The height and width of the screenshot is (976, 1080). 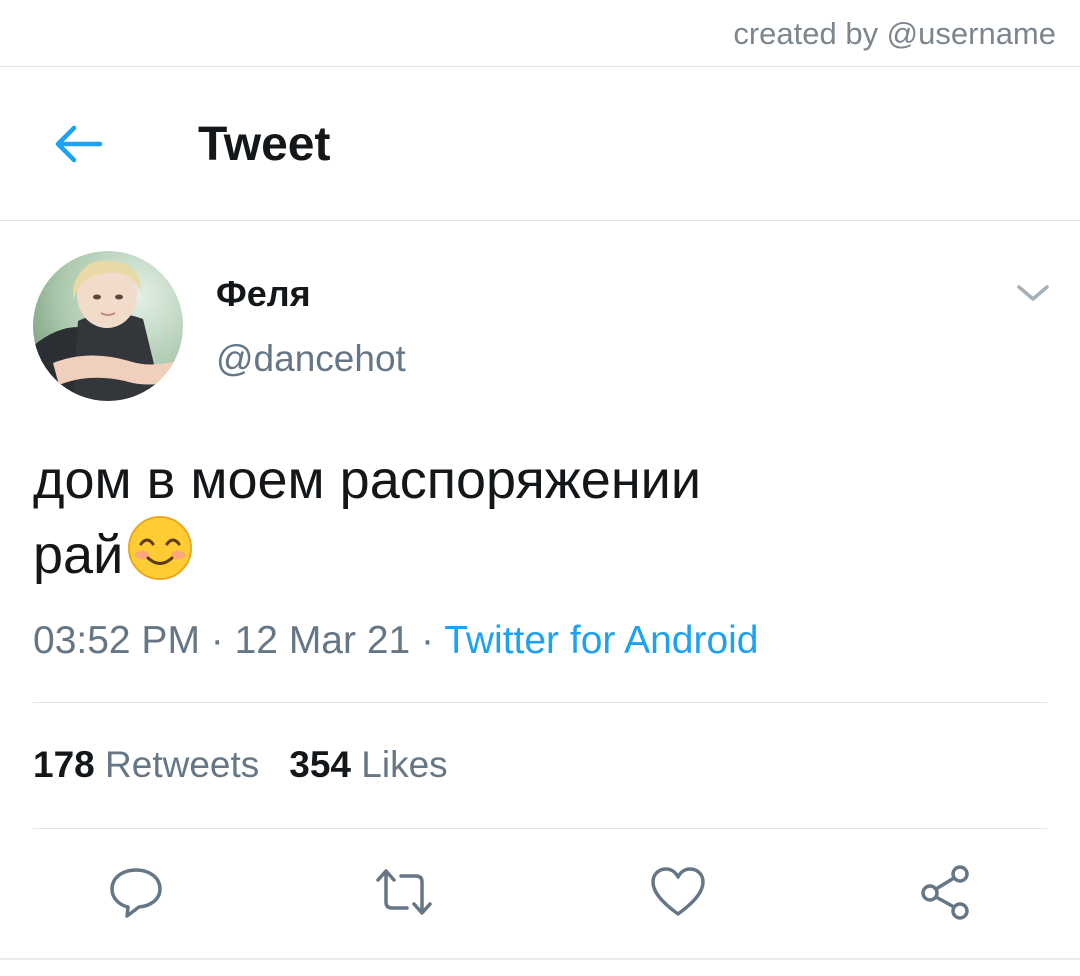 I want to click on reply-button, so click(x=136, y=892).